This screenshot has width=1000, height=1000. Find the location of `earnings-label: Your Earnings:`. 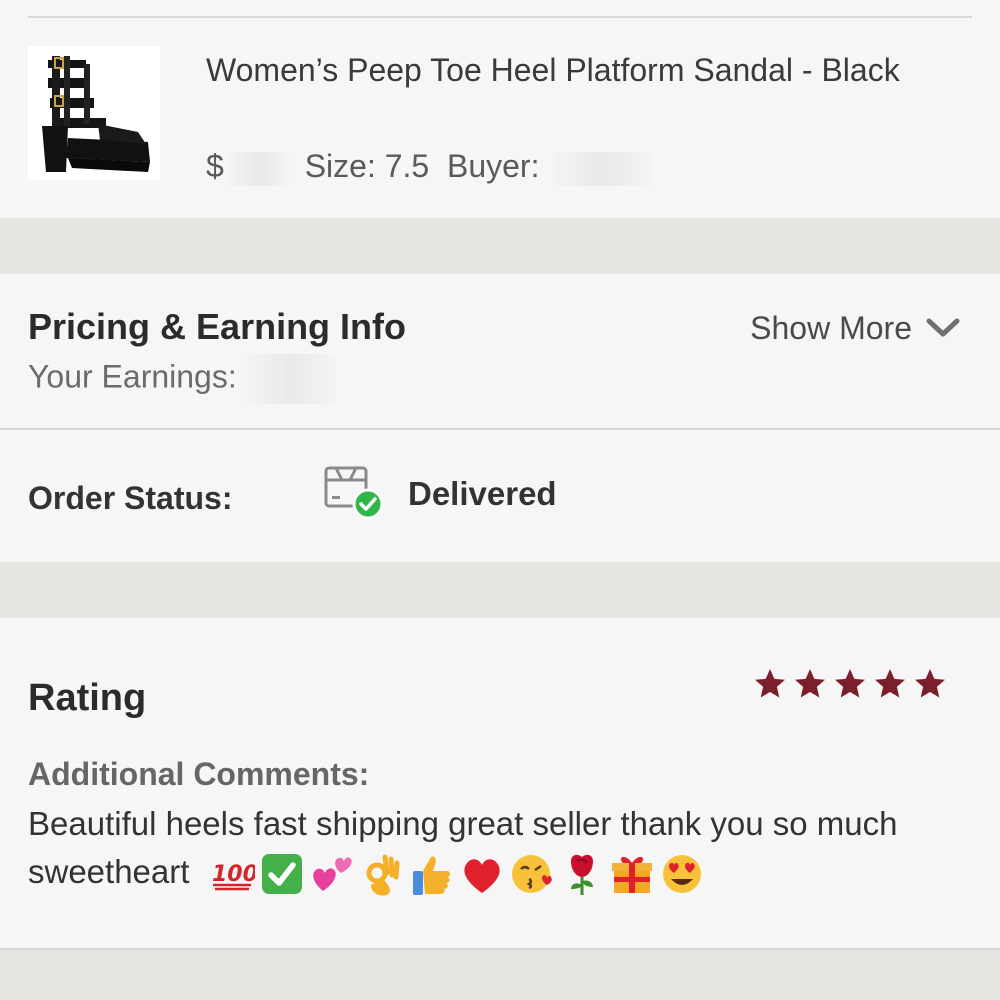

earnings-label: Your Earnings: is located at coordinates (132, 376).